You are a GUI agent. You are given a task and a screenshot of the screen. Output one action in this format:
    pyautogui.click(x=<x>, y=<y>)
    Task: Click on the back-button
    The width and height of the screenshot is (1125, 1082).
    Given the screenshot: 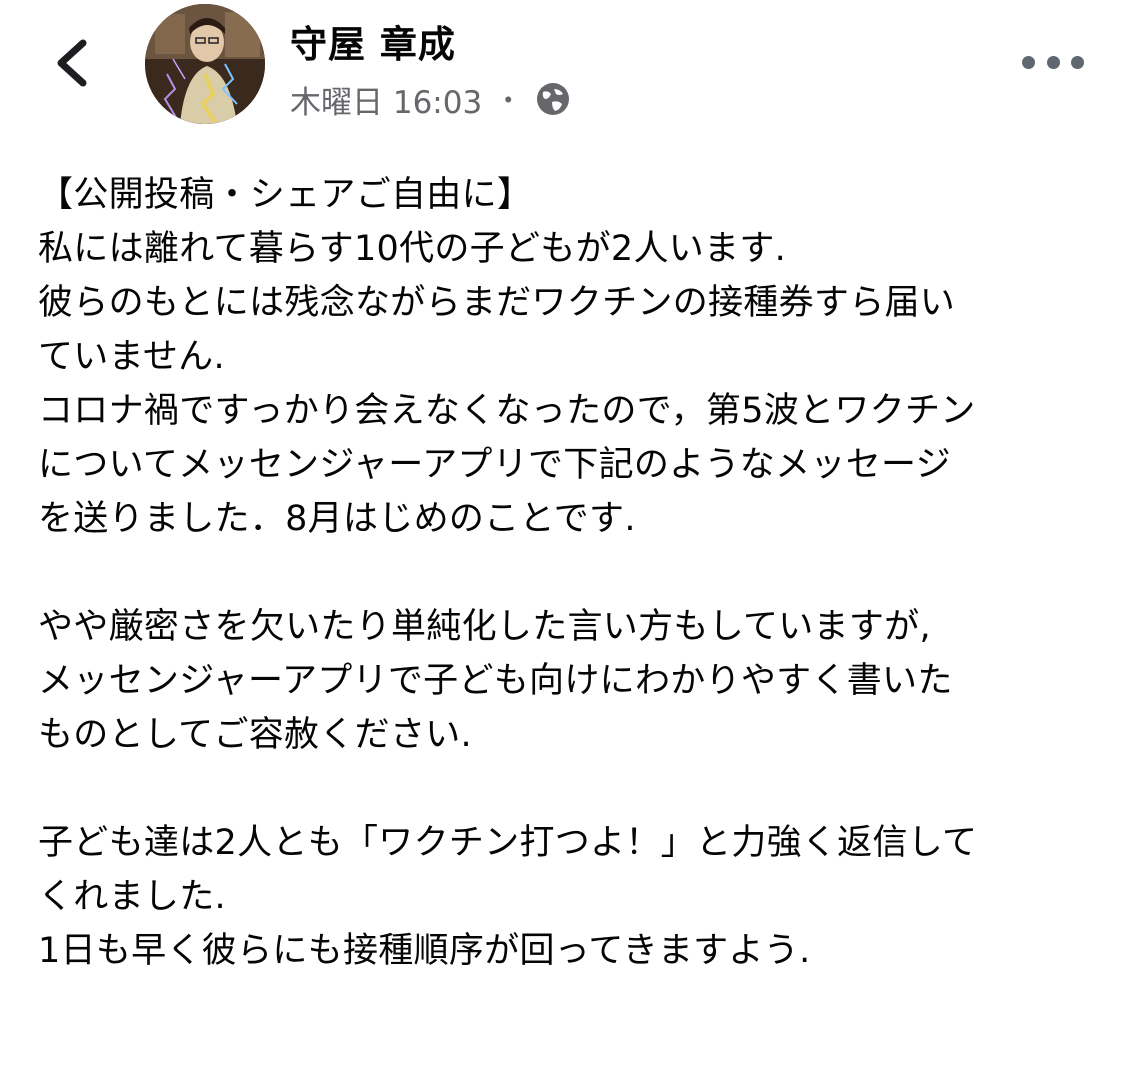 What is the action you would take?
    pyautogui.click(x=73, y=63)
    